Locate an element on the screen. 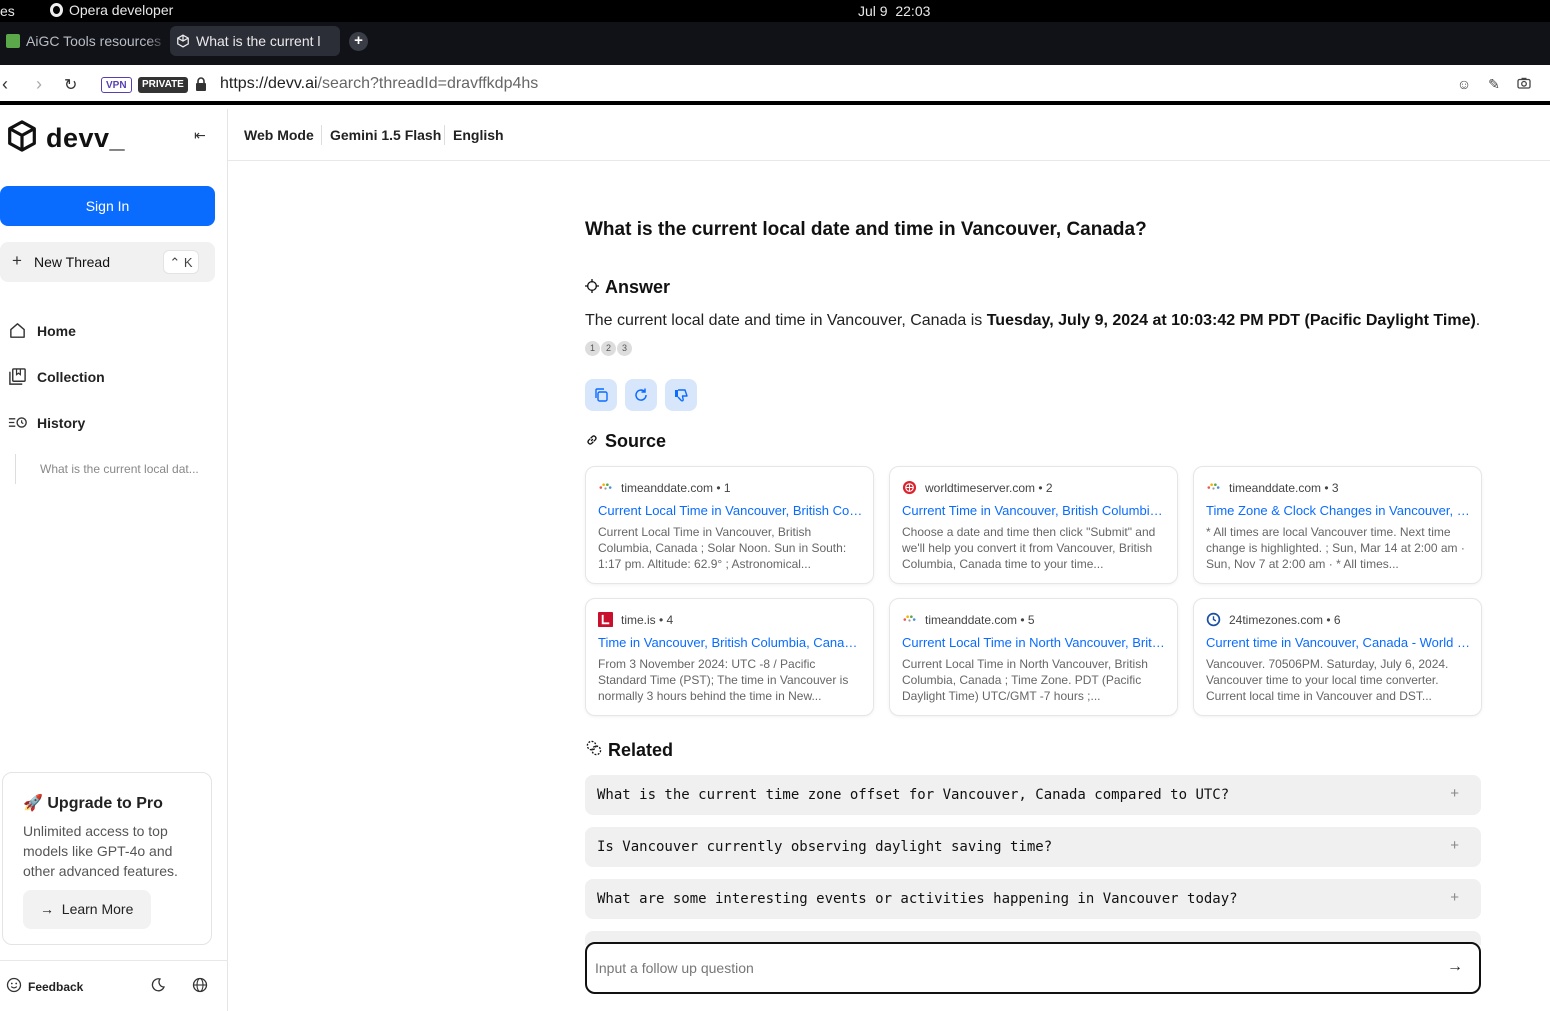  learn-more-button: → Learn More is located at coordinates (87, 909).